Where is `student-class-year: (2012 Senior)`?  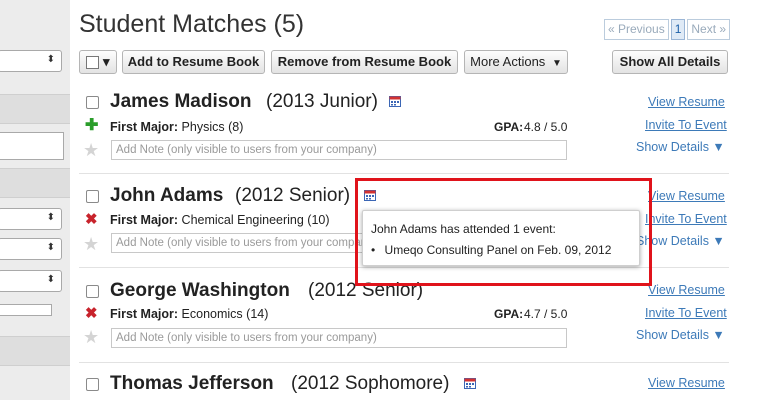 student-class-year: (2012 Senior) is located at coordinates (293, 195).